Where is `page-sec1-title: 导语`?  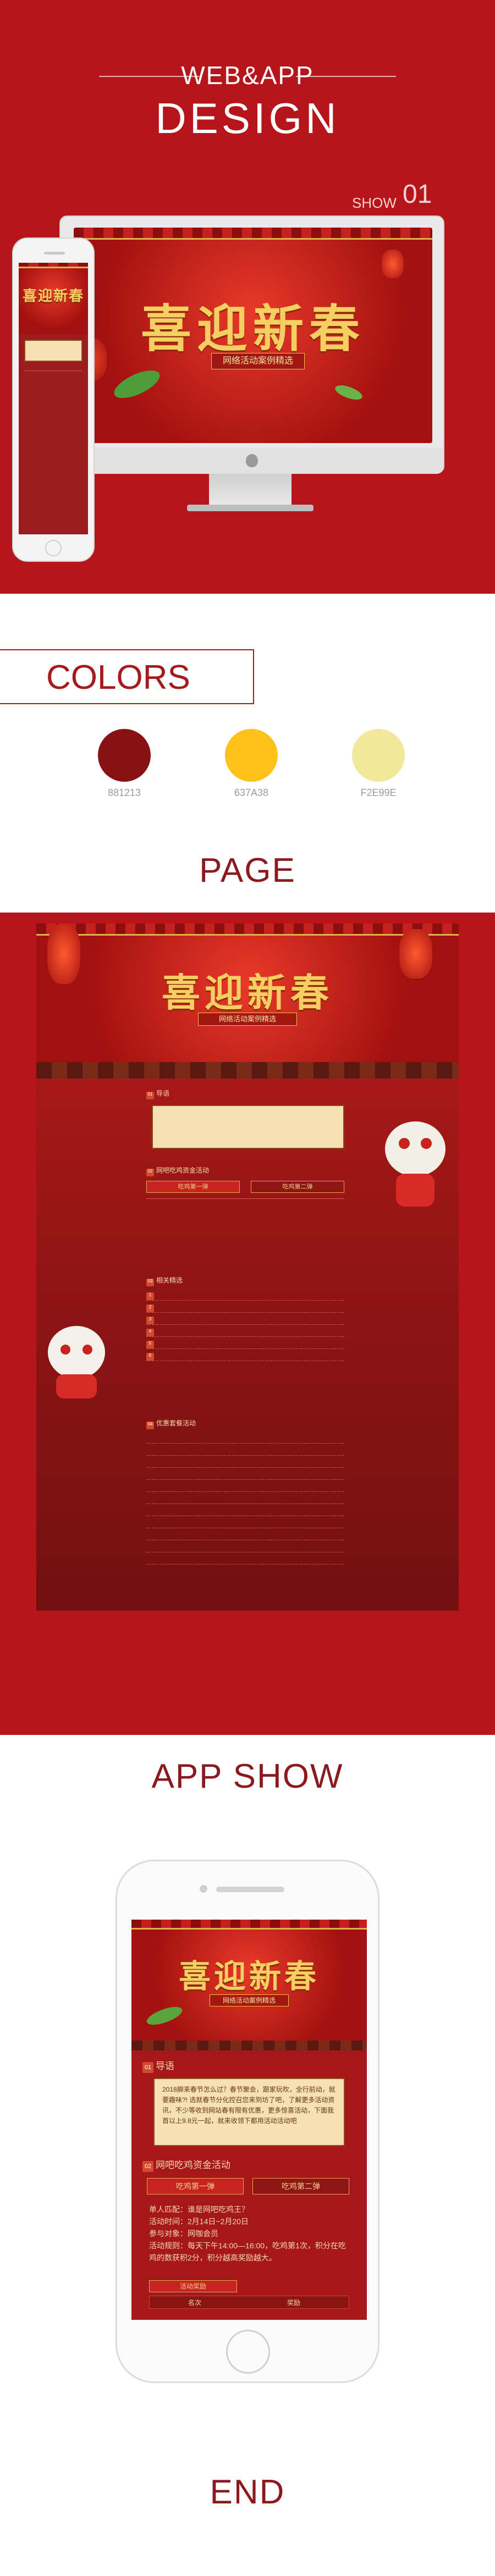 page-sec1-title: 导语 is located at coordinates (163, 1093).